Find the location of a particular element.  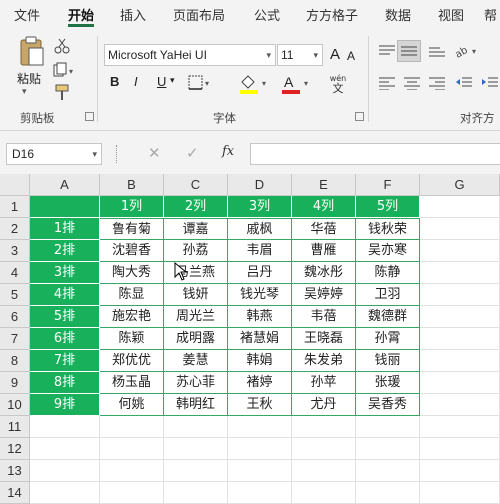

cell-b9: 杨玉晶 is located at coordinates (132, 383).